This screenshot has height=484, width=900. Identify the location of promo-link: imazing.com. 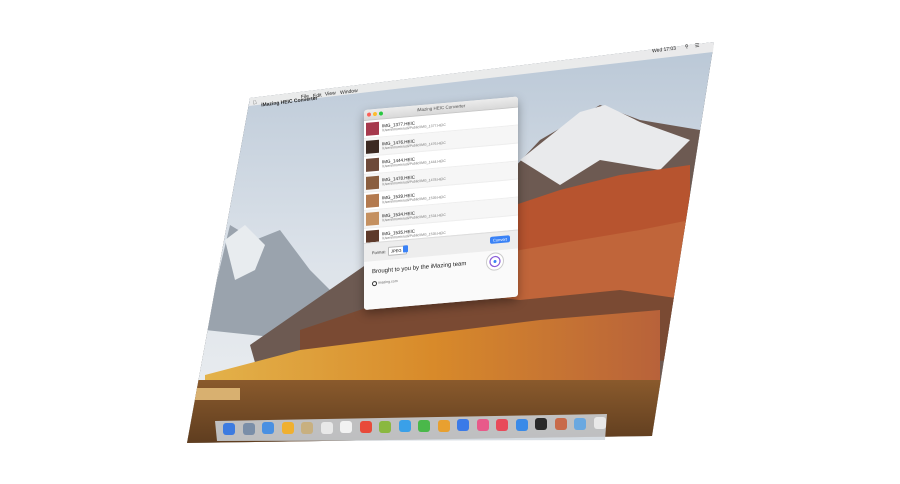
(388, 282).